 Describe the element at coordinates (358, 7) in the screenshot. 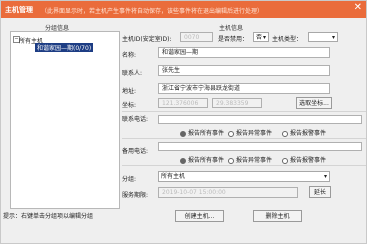

I see `close-icon: ✕` at that location.